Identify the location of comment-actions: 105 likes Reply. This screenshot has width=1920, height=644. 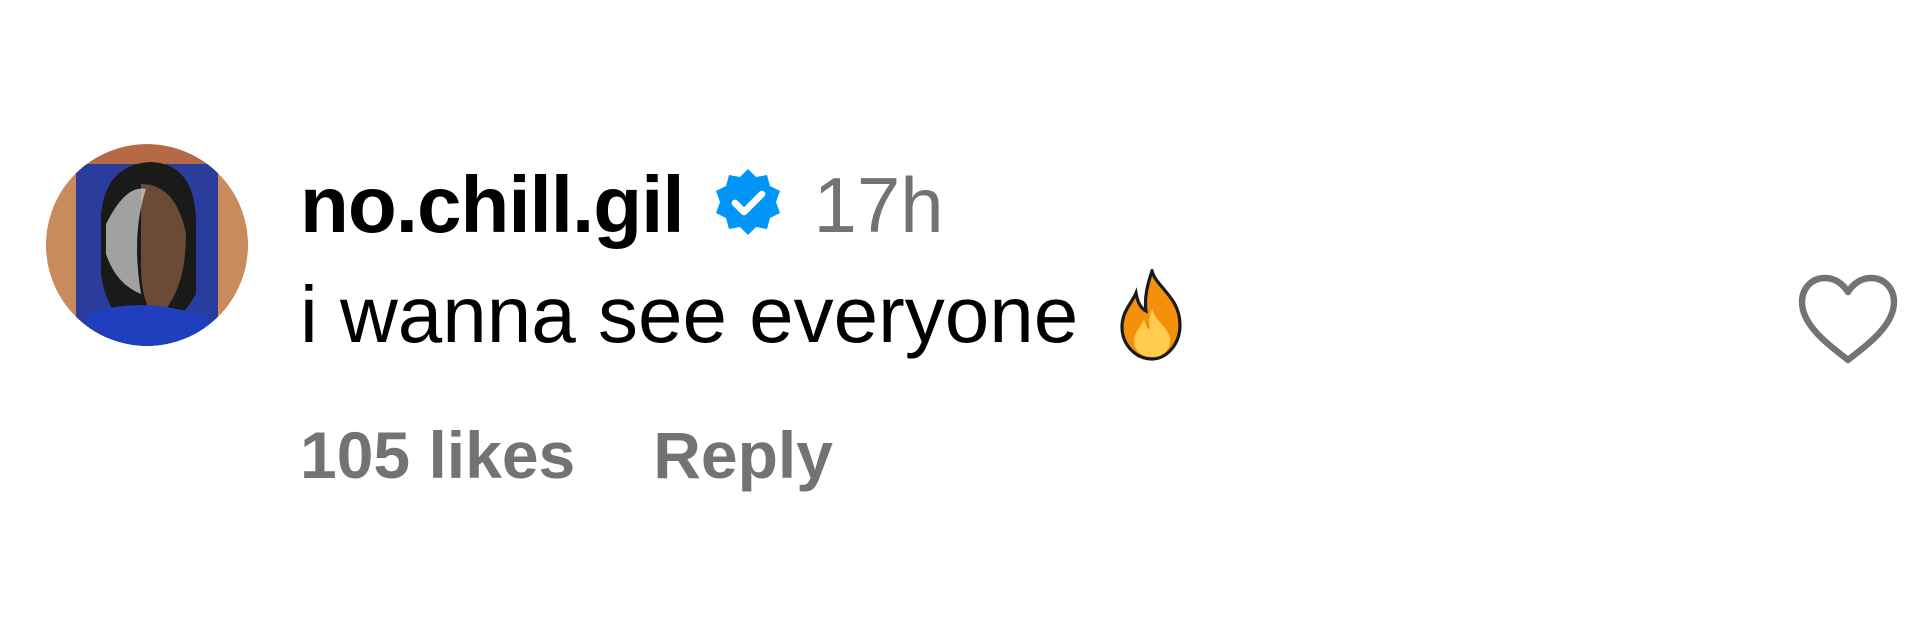
(1000, 455).